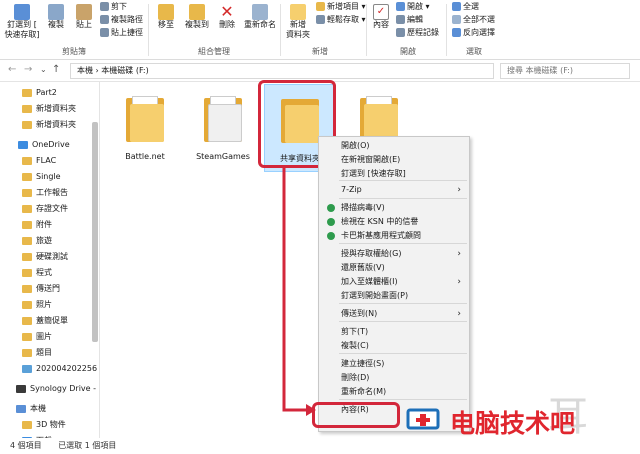 The width and height of the screenshot is (640, 454). I want to click on recent-locations-icon: ⌄, so click(43, 69).